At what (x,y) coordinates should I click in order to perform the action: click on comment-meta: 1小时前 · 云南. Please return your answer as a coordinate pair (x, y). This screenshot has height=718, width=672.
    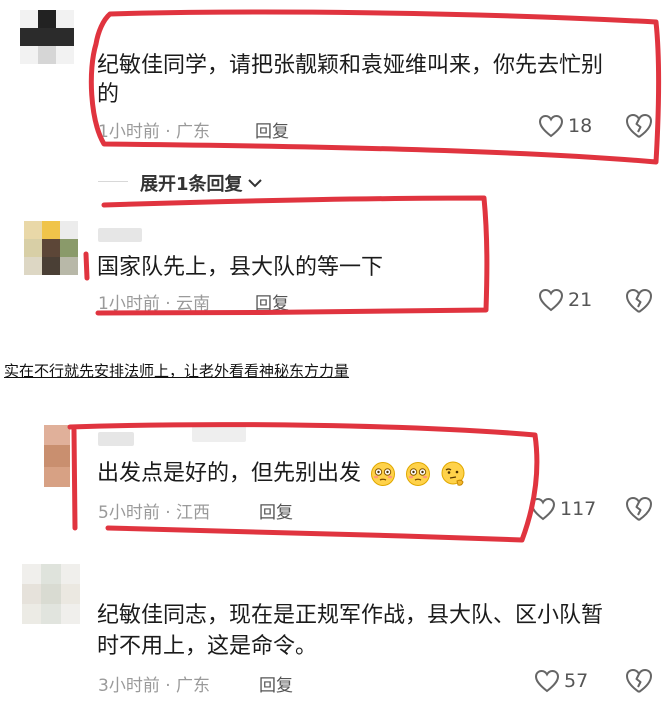
    Looking at the image, I should click on (154, 304).